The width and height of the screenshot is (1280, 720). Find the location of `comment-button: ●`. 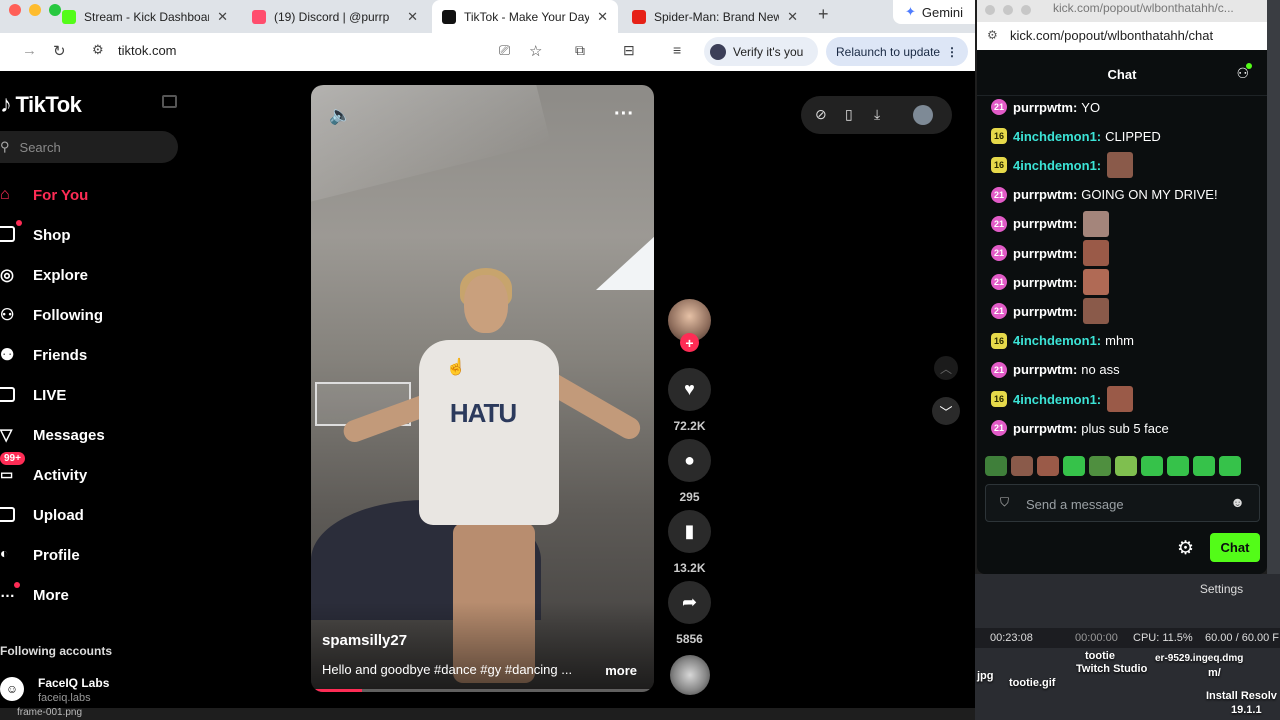

comment-button: ● is located at coordinates (689, 460).